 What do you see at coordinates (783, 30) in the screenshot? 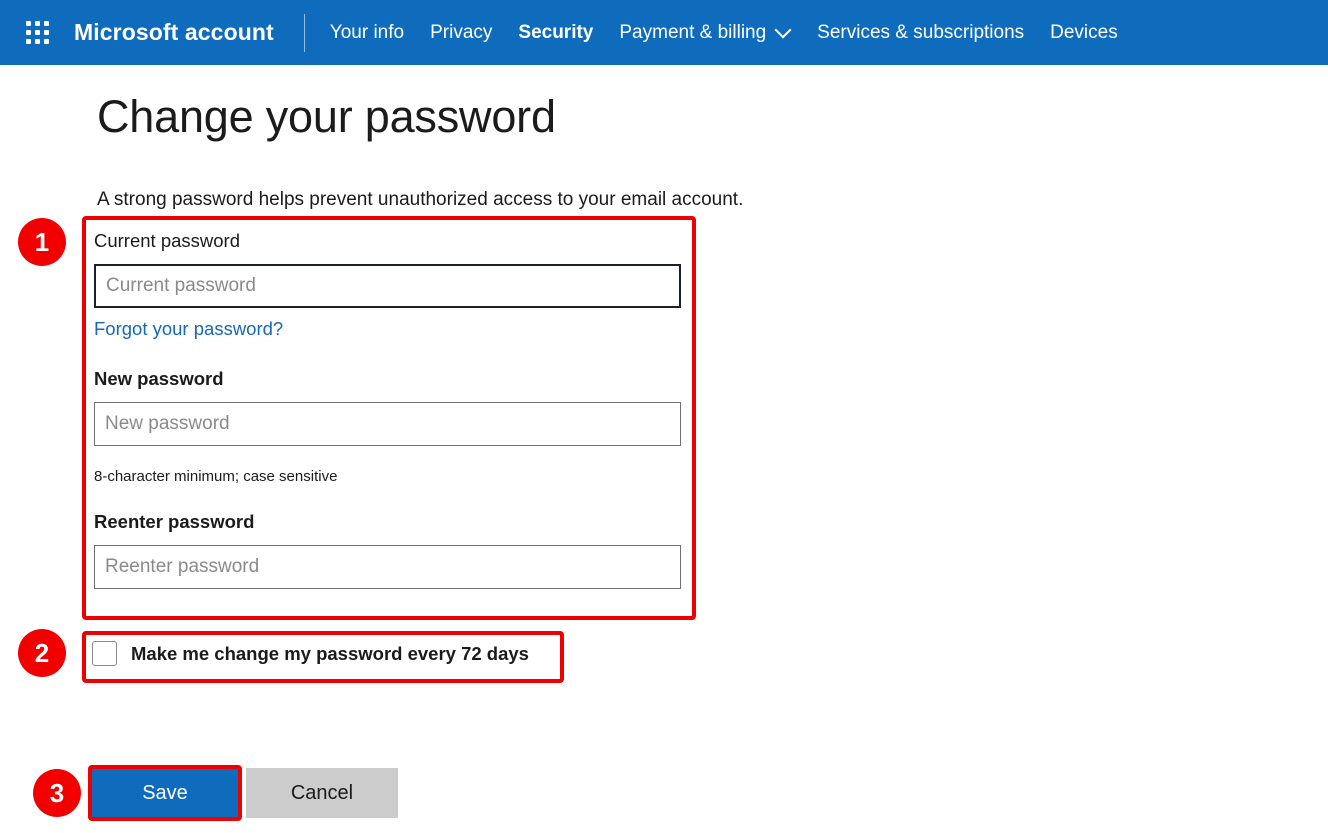
I see `chevron-down-icon` at bounding box center [783, 30].